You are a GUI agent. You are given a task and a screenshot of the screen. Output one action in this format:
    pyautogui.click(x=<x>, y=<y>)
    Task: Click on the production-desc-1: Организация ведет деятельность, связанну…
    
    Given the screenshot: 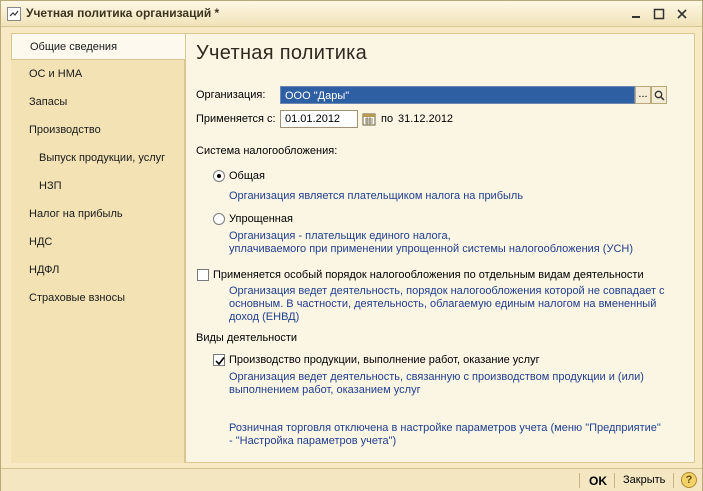 What is the action you would take?
    pyautogui.click(x=436, y=377)
    